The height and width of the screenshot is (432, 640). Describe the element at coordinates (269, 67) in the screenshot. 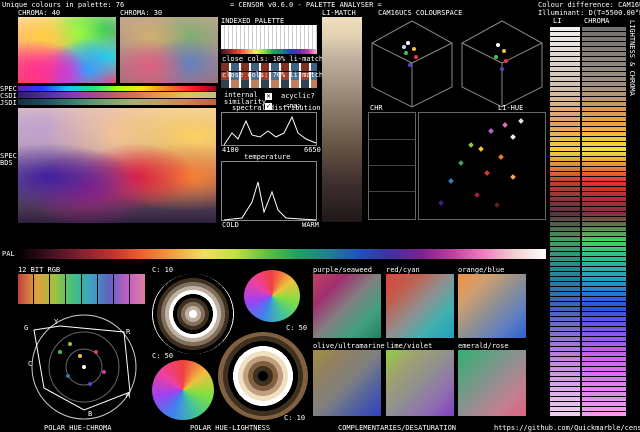

I see `close-cols-10-swatches` at that location.